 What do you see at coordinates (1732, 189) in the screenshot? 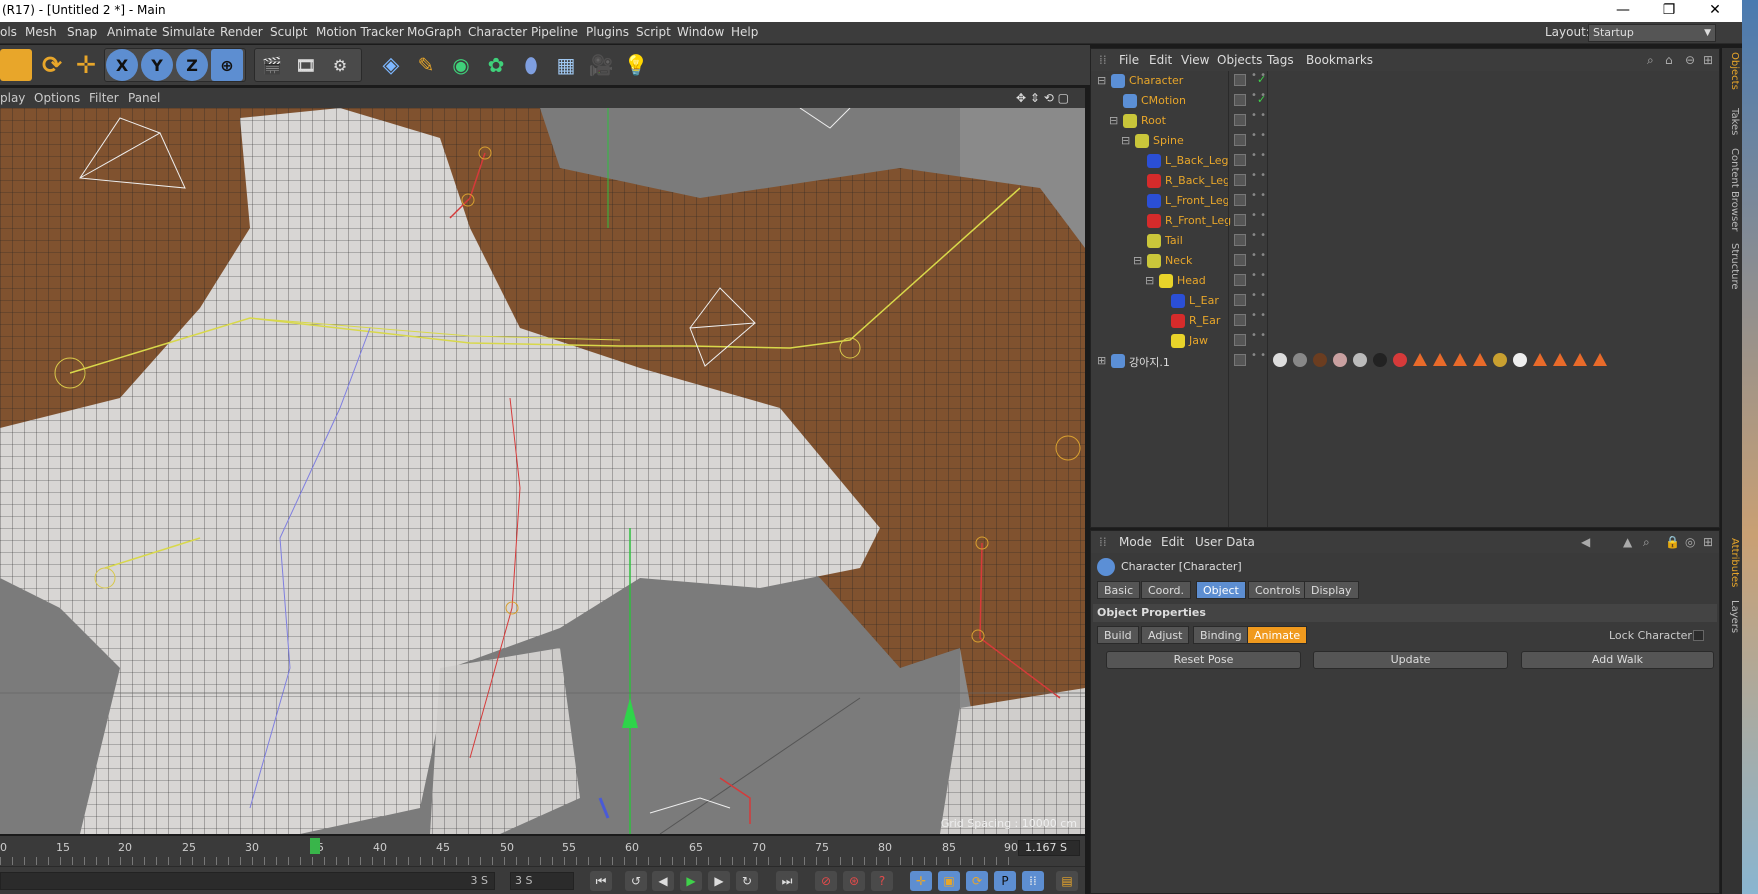
I see `side-tab-content-browser: Content Browser` at bounding box center [1732, 189].